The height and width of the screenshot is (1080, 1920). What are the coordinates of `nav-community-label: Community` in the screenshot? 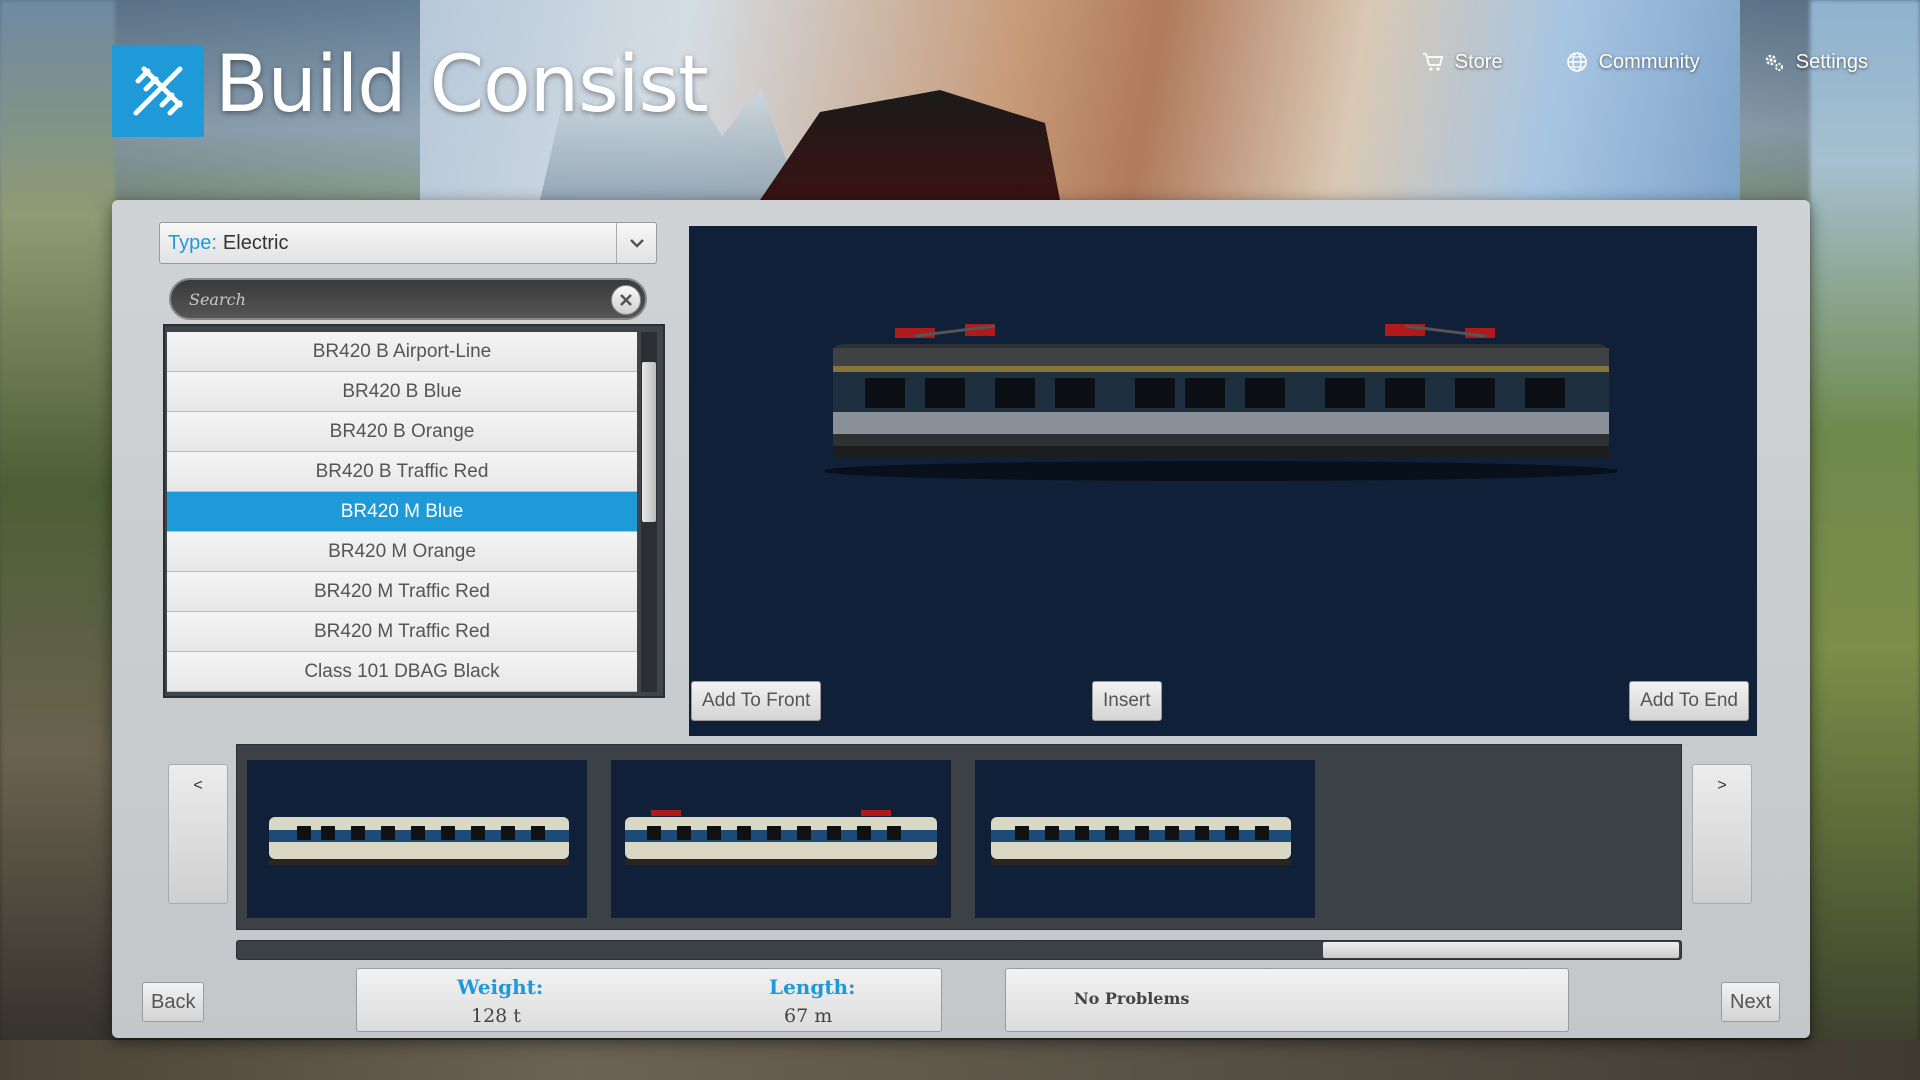 It's located at (1649, 61).